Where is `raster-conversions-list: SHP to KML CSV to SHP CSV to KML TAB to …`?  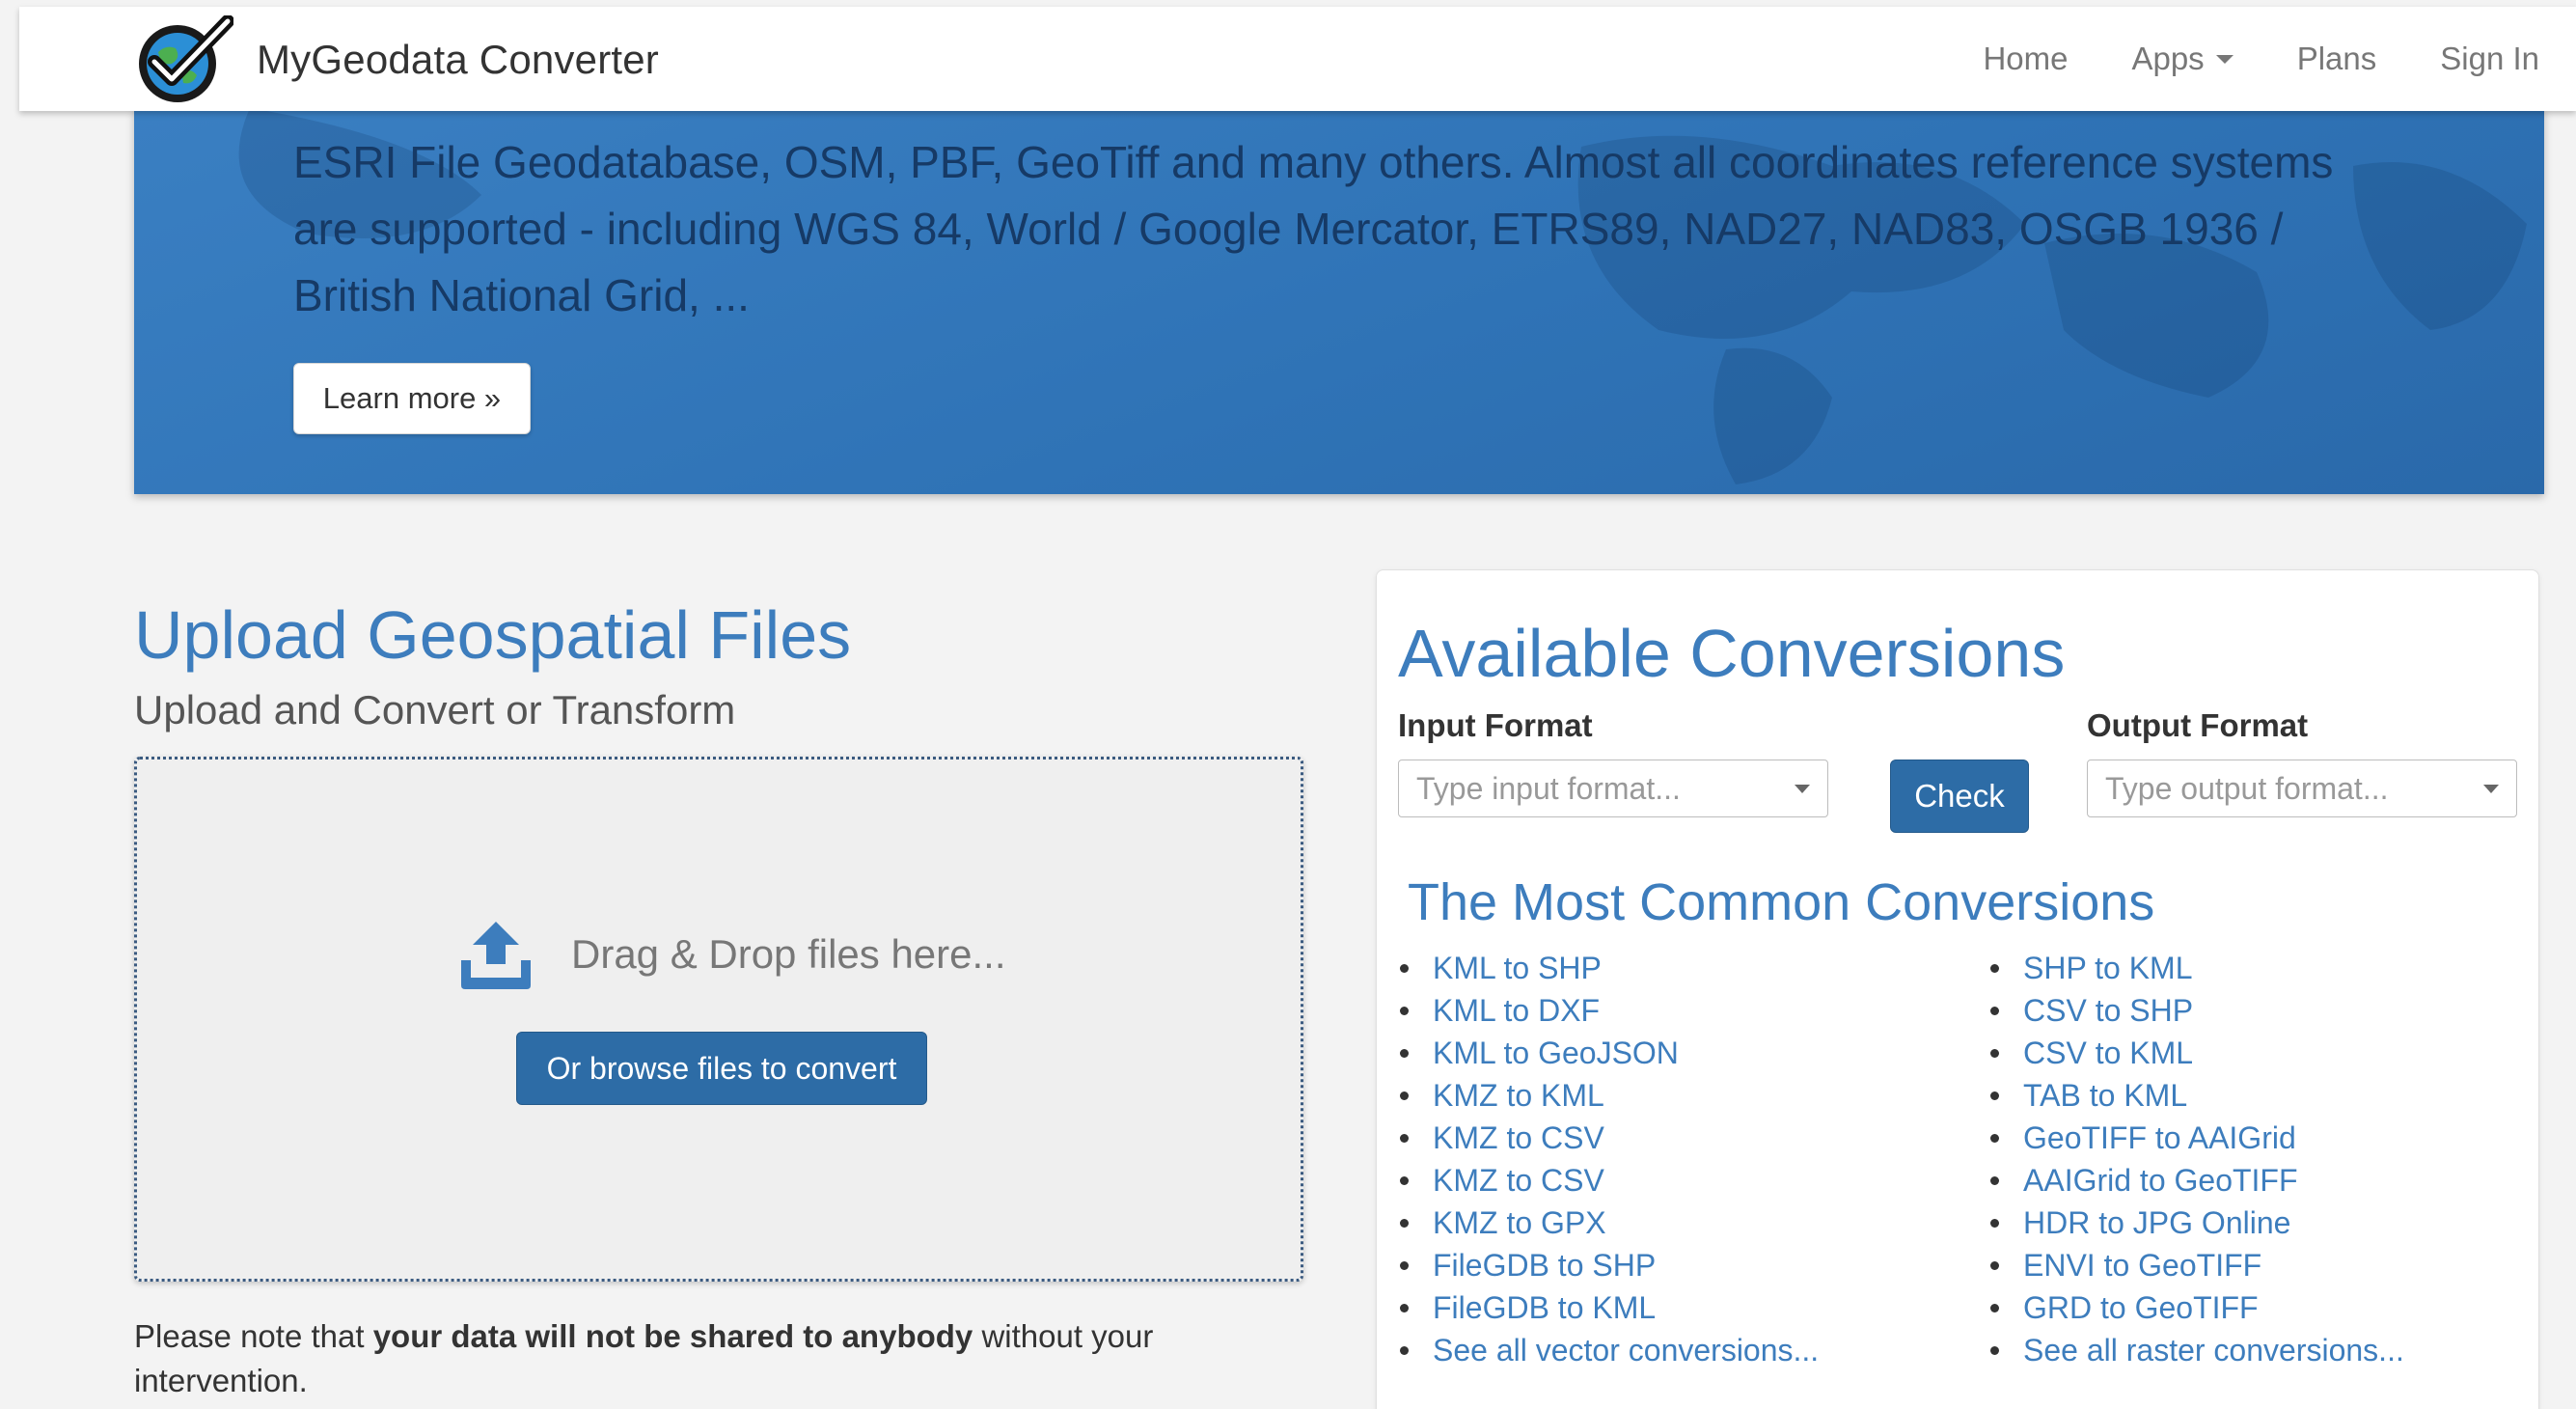
raster-conversions-list: SHP to KML CSV to SHP CSV to KML TAB to … is located at coordinates (2247, 1159).